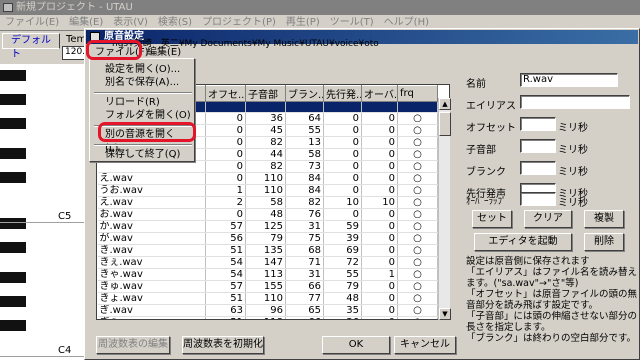  Describe the element at coordinates (425, 345) in the screenshot. I see `cancel-button: キャンセル` at that location.